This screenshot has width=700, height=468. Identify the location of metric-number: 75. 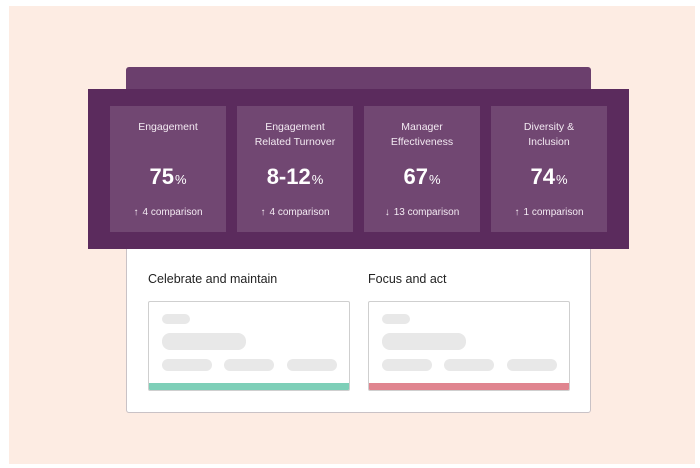
(161, 176).